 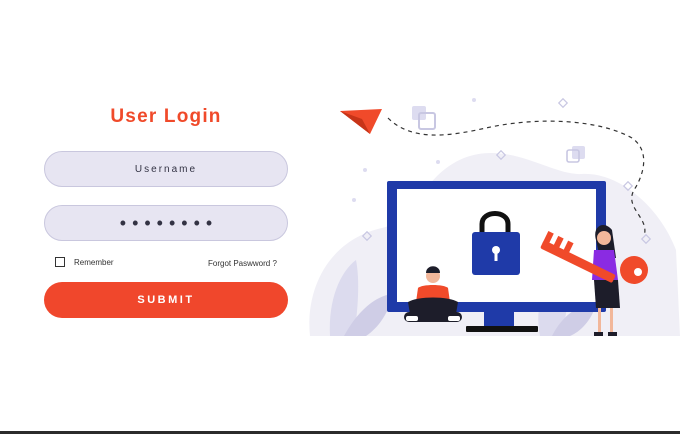 I want to click on submit-button: SUBMIT, so click(x=166, y=300).